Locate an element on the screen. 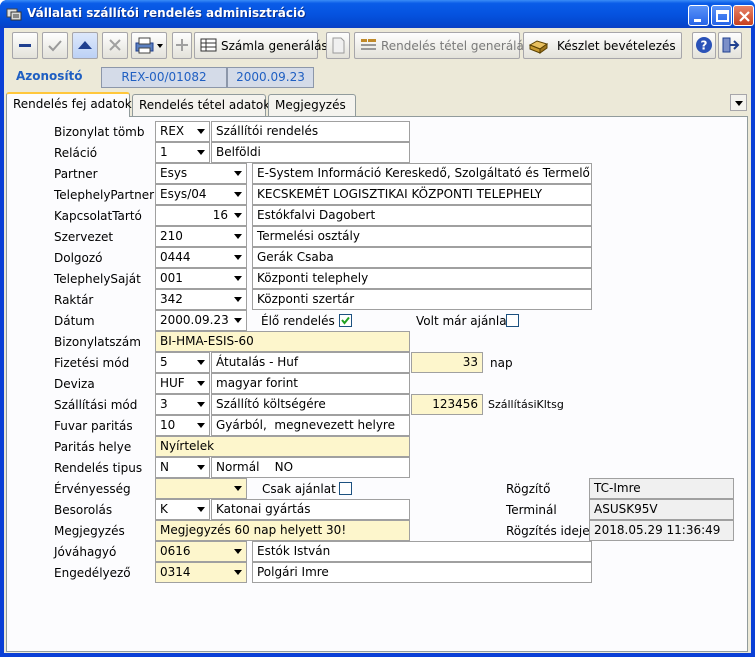 Image resolution: width=755 pixels, height=657 pixels. exit-icon is located at coordinates (731, 45).